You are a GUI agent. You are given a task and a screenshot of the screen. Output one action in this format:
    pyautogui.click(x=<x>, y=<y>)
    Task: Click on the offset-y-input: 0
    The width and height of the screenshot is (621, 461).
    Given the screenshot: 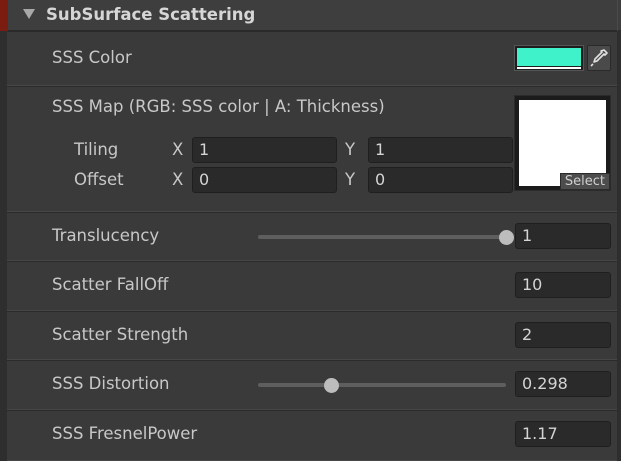 What is the action you would take?
    pyautogui.click(x=440, y=180)
    